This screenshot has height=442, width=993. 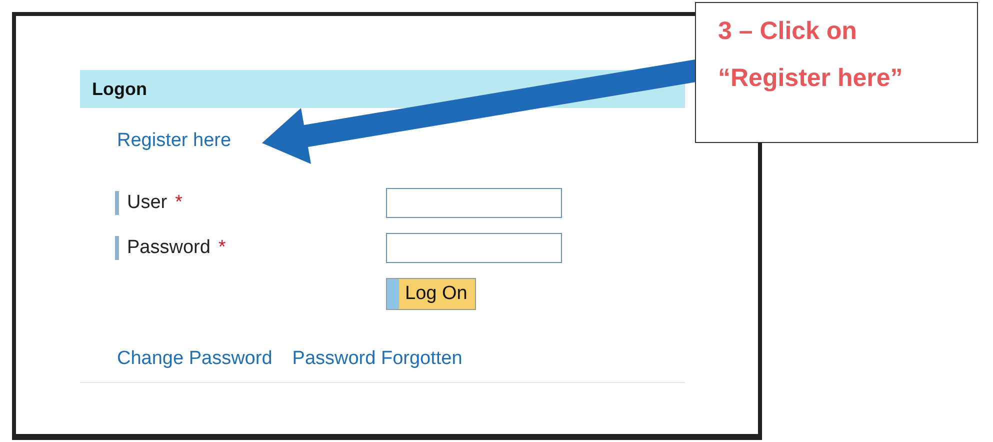 What do you see at coordinates (377, 359) in the screenshot?
I see `footer-link: Password Forgotten` at bounding box center [377, 359].